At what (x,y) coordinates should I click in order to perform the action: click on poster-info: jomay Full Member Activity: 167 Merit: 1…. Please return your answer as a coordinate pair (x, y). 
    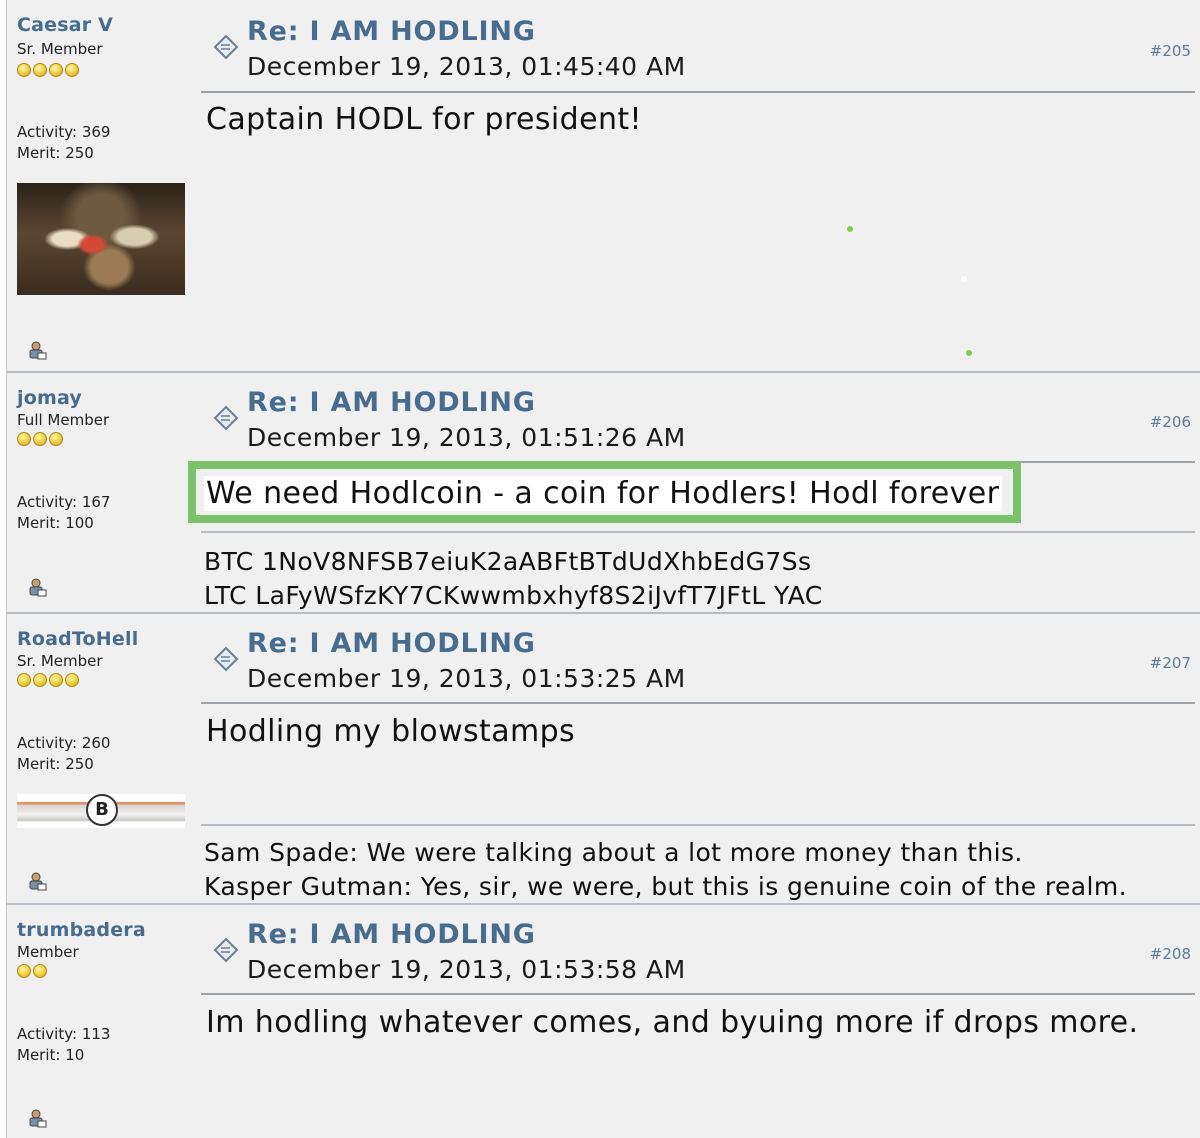
    Looking at the image, I should click on (107, 492).